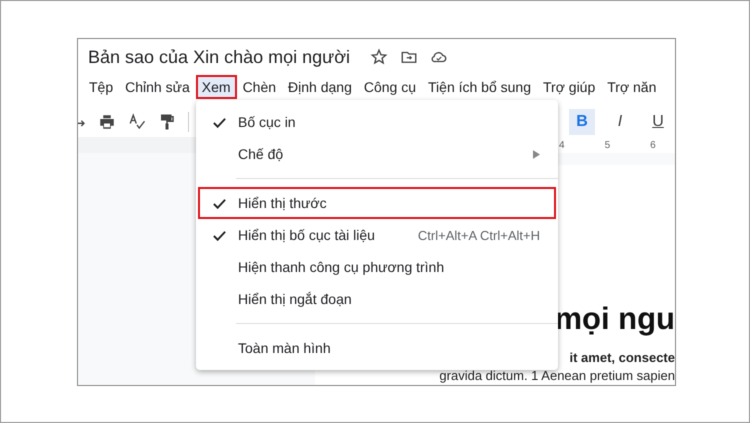 This screenshot has width=750, height=423. I want to click on menu-item: Hiển thị ngắt đoạn, so click(377, 299).